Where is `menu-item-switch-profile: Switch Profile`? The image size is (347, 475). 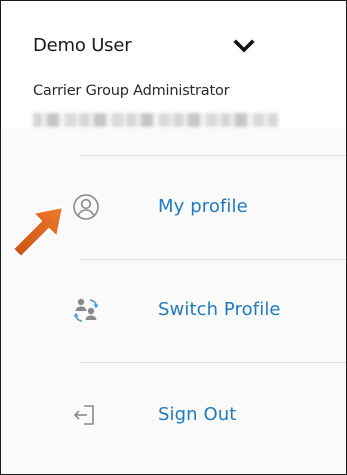 menu-item-switch-profile: Switch Profile is located at coordinates (204, 311).